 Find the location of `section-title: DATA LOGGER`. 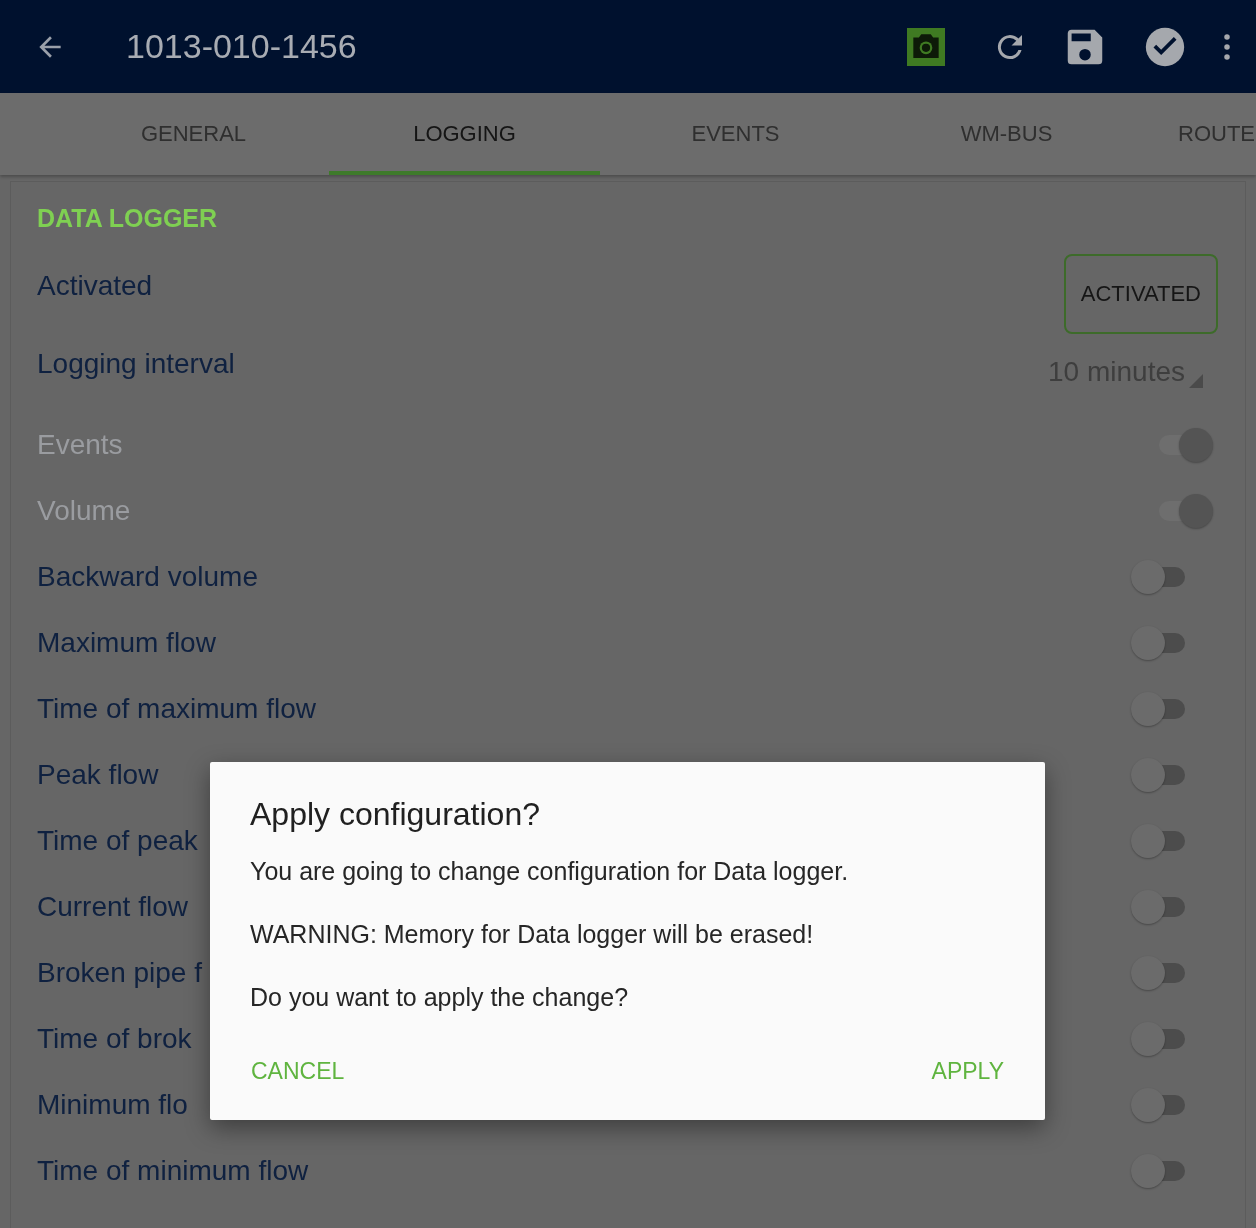

section-title: DATA LOGGER is located at coordinates (128, 219).